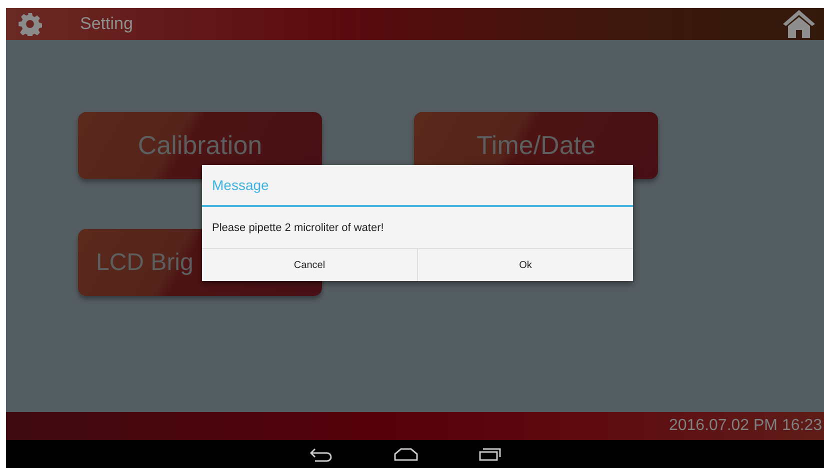  I want to click on menu-button: Calibration, so click(200, 145).